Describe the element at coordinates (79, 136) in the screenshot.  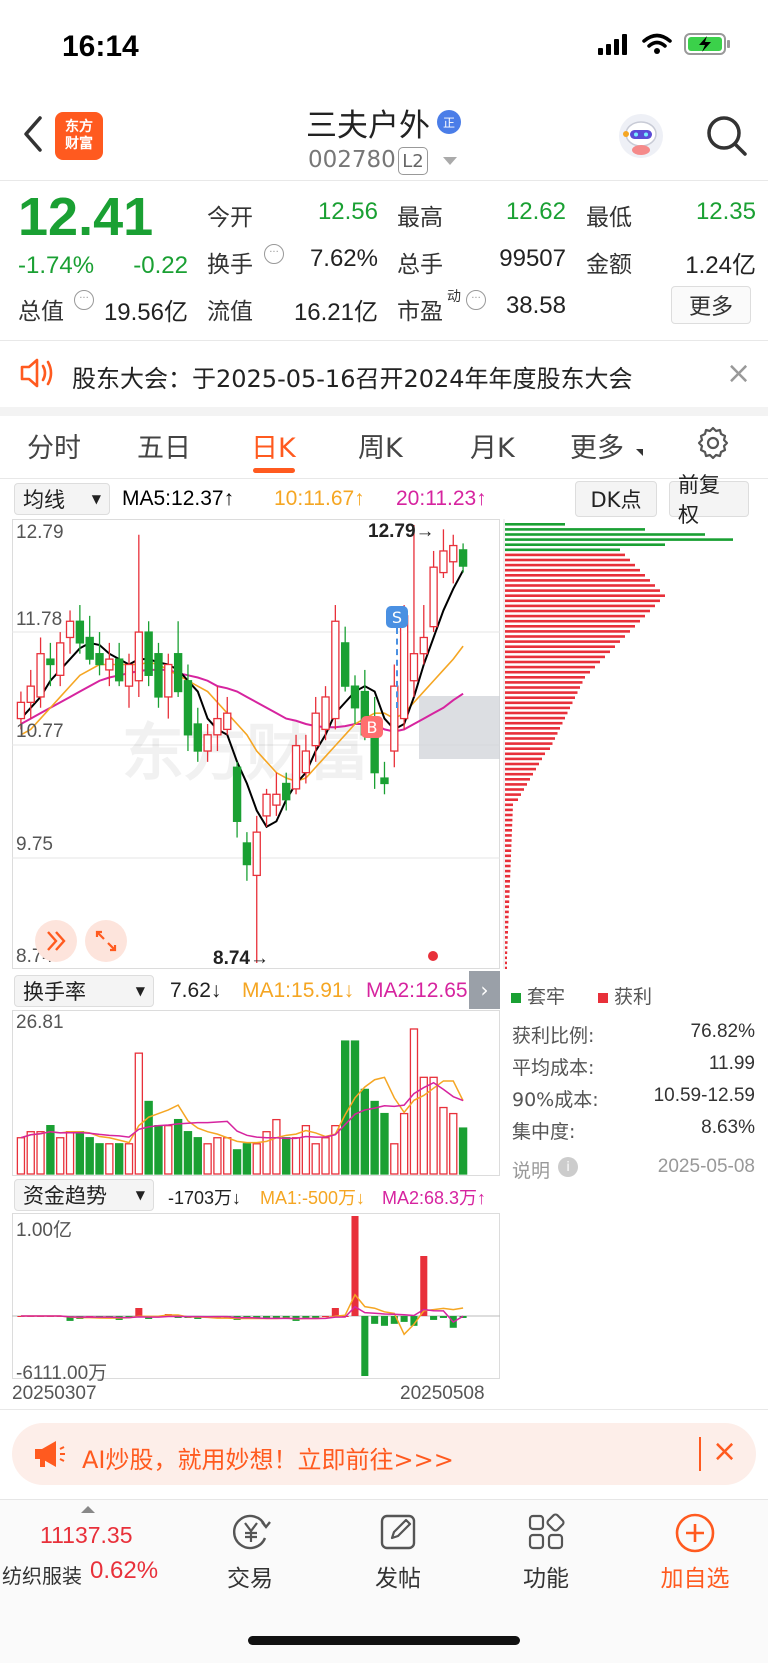
I see `brand-logo: 东方 财富` at that location.